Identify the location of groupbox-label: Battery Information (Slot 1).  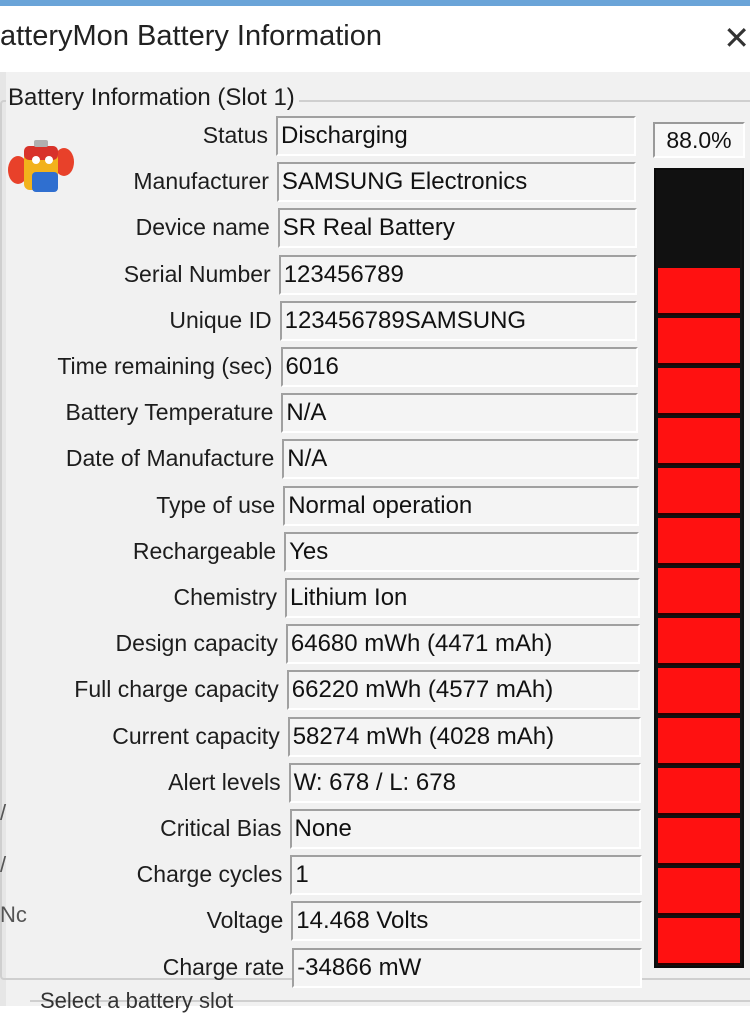
(152, 98).